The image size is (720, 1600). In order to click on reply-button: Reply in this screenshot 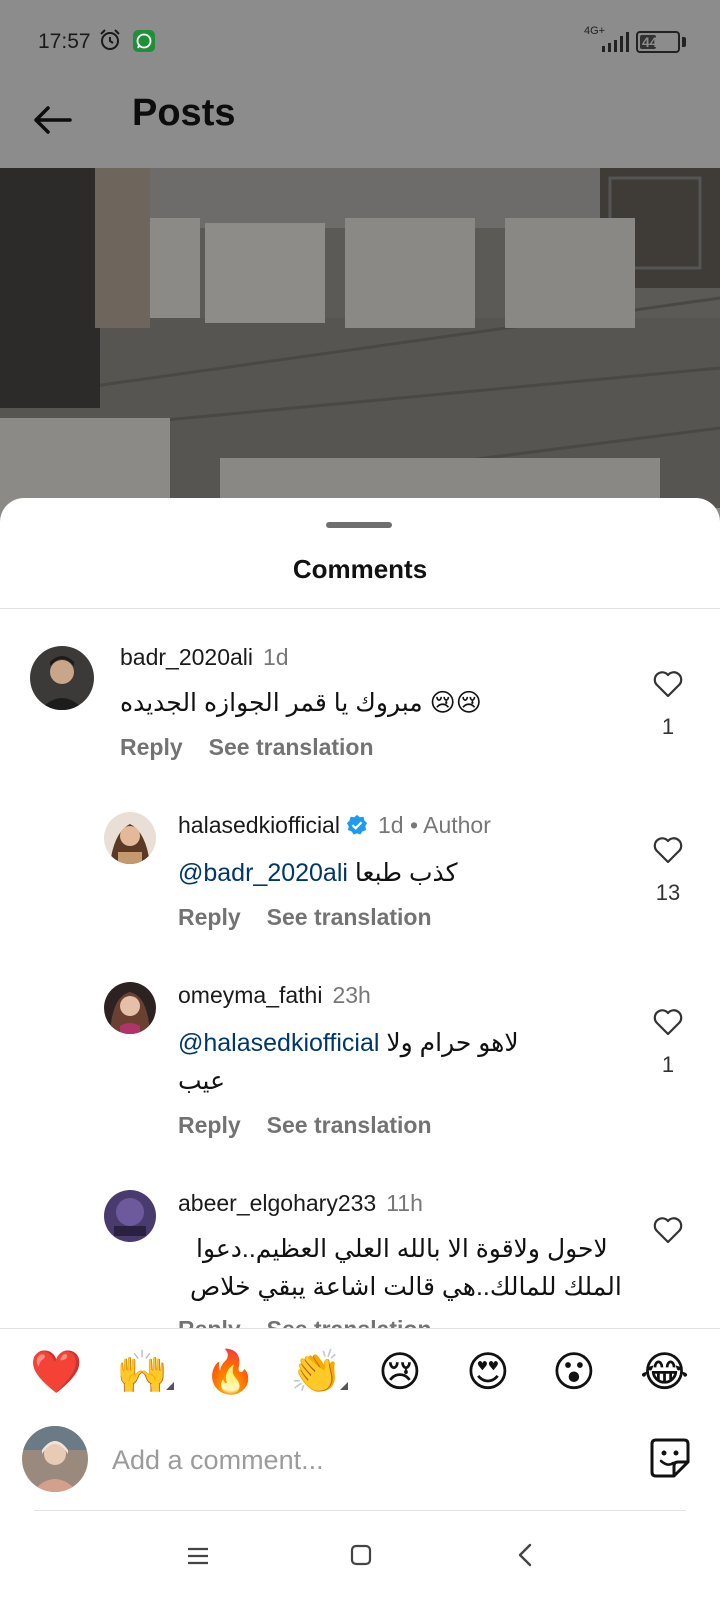, I will do `click(209, 1322)`.